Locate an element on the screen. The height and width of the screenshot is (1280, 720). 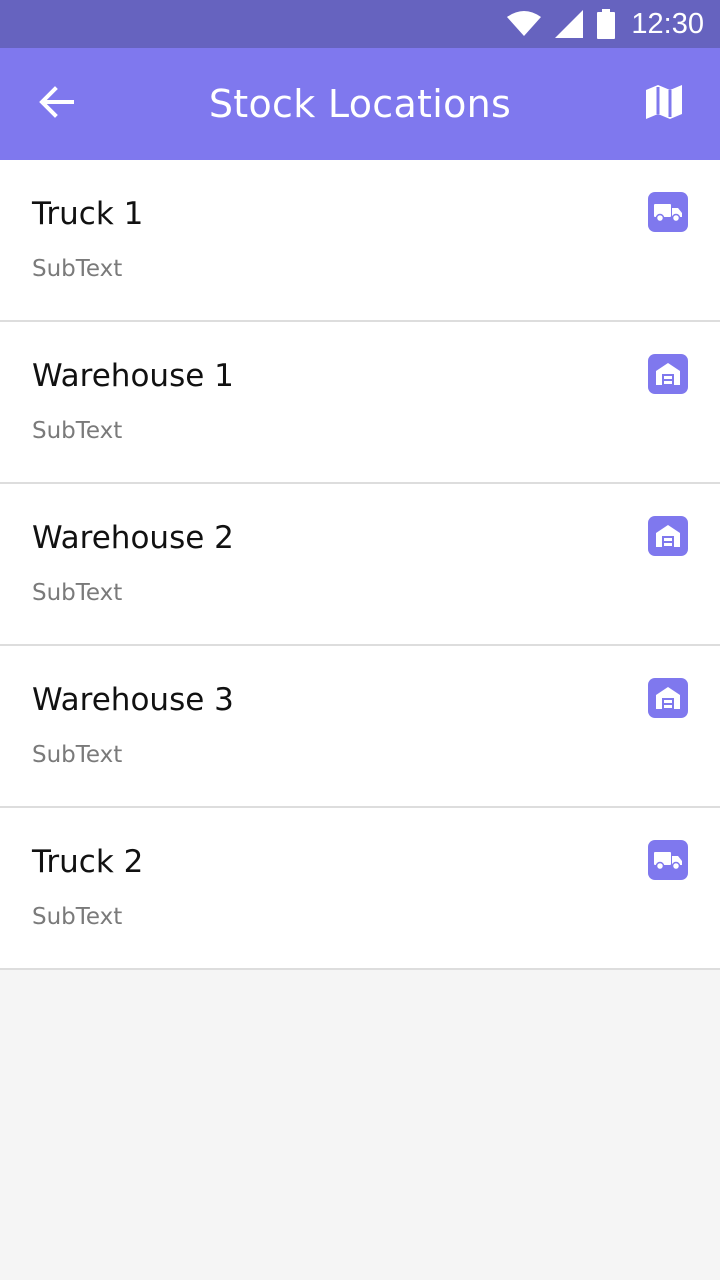
item-title: Warehouse 1 is located at coordinates (133, 376).